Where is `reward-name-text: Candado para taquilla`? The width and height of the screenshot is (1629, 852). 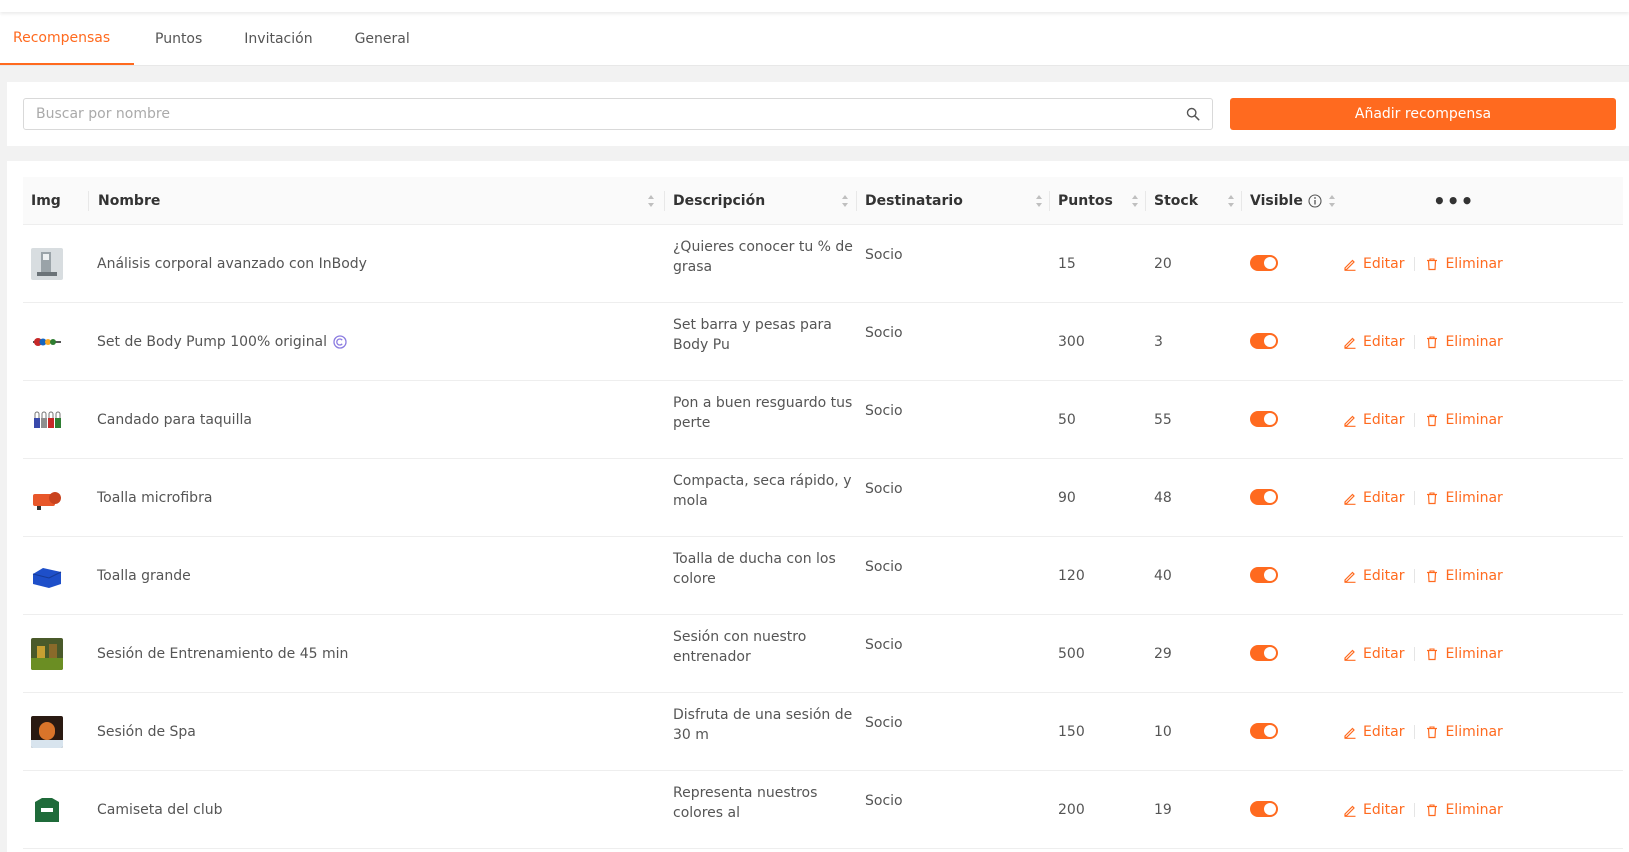 reward-name-text: Candado para taquilla is located at coordinates (174, 420).